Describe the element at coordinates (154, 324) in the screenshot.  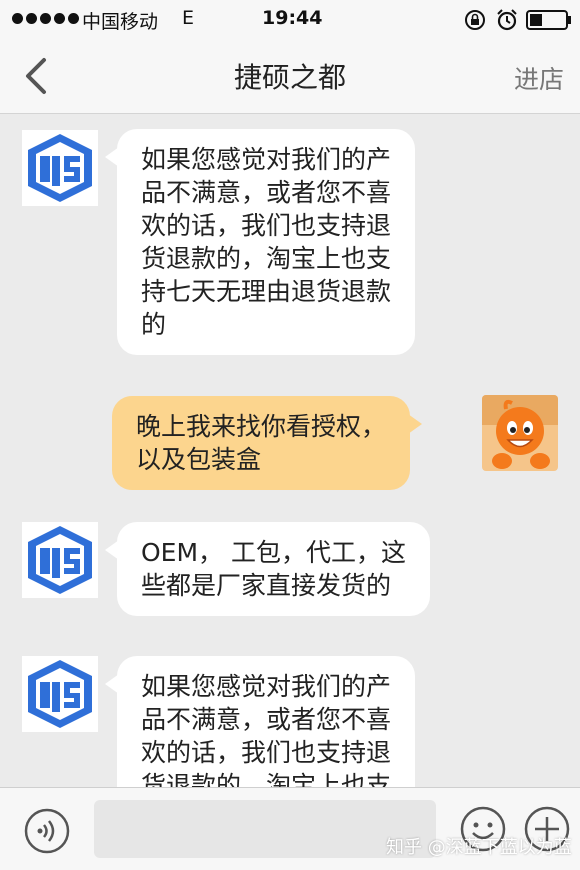
I see `message-line: 的` at that location.